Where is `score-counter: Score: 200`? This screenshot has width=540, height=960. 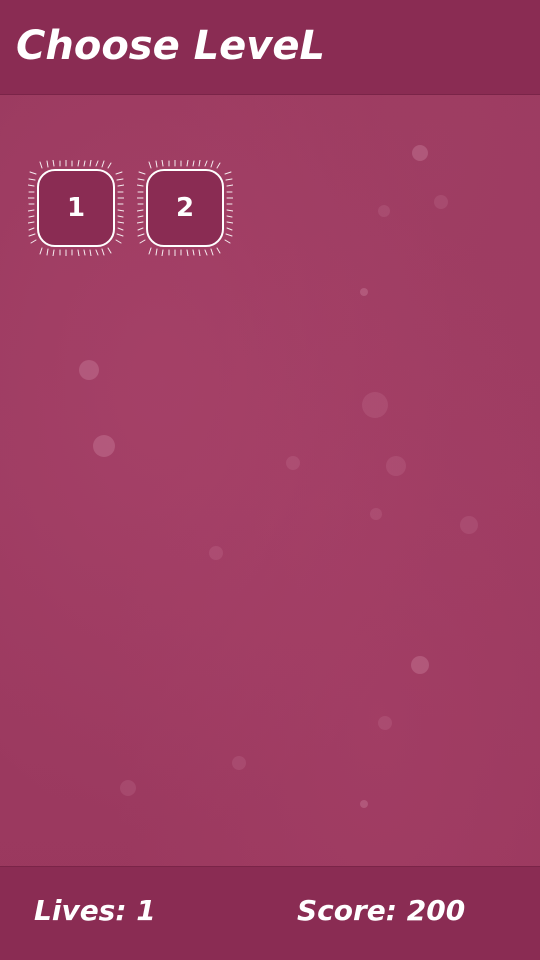 score-counter: Score: 200 is located at coordinates (381, 910).